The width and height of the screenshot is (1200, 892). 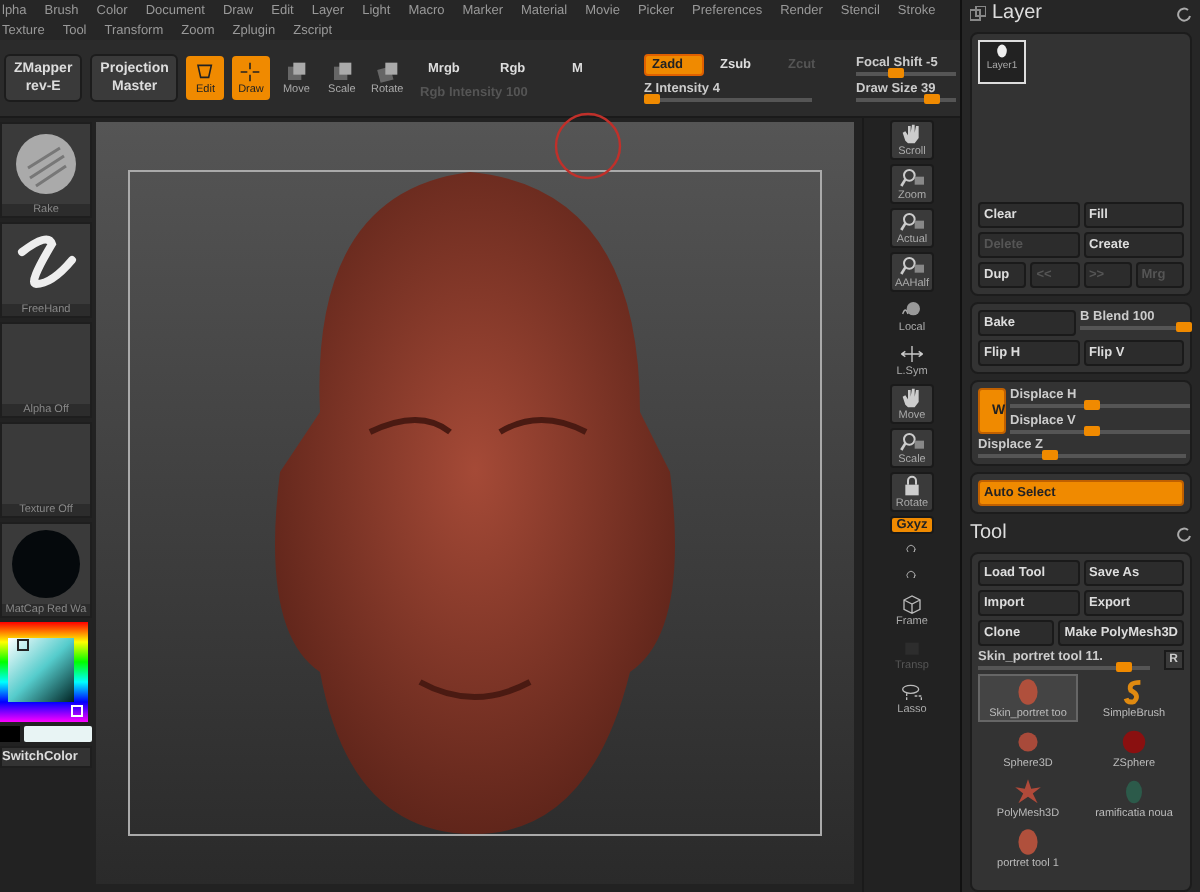 What do you see at coordinates (44, 672) in the screenshot?
I see `color-picker` at bounding box center [44, 672].